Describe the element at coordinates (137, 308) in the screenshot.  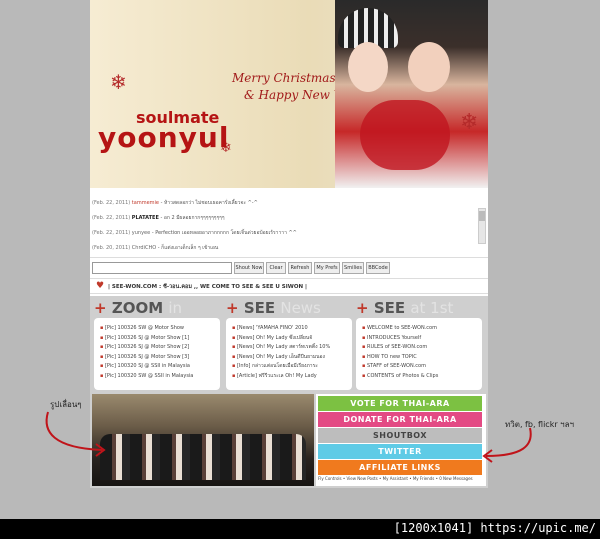
I see `column-title-text: ZOOM` at that location.